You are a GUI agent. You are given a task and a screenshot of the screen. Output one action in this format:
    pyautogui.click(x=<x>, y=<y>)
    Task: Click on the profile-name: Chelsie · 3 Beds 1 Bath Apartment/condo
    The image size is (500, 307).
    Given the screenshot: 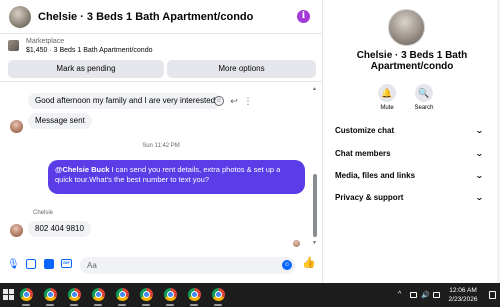 What is the action you would take?
    pyautogui.click(x=411, y=61)
    